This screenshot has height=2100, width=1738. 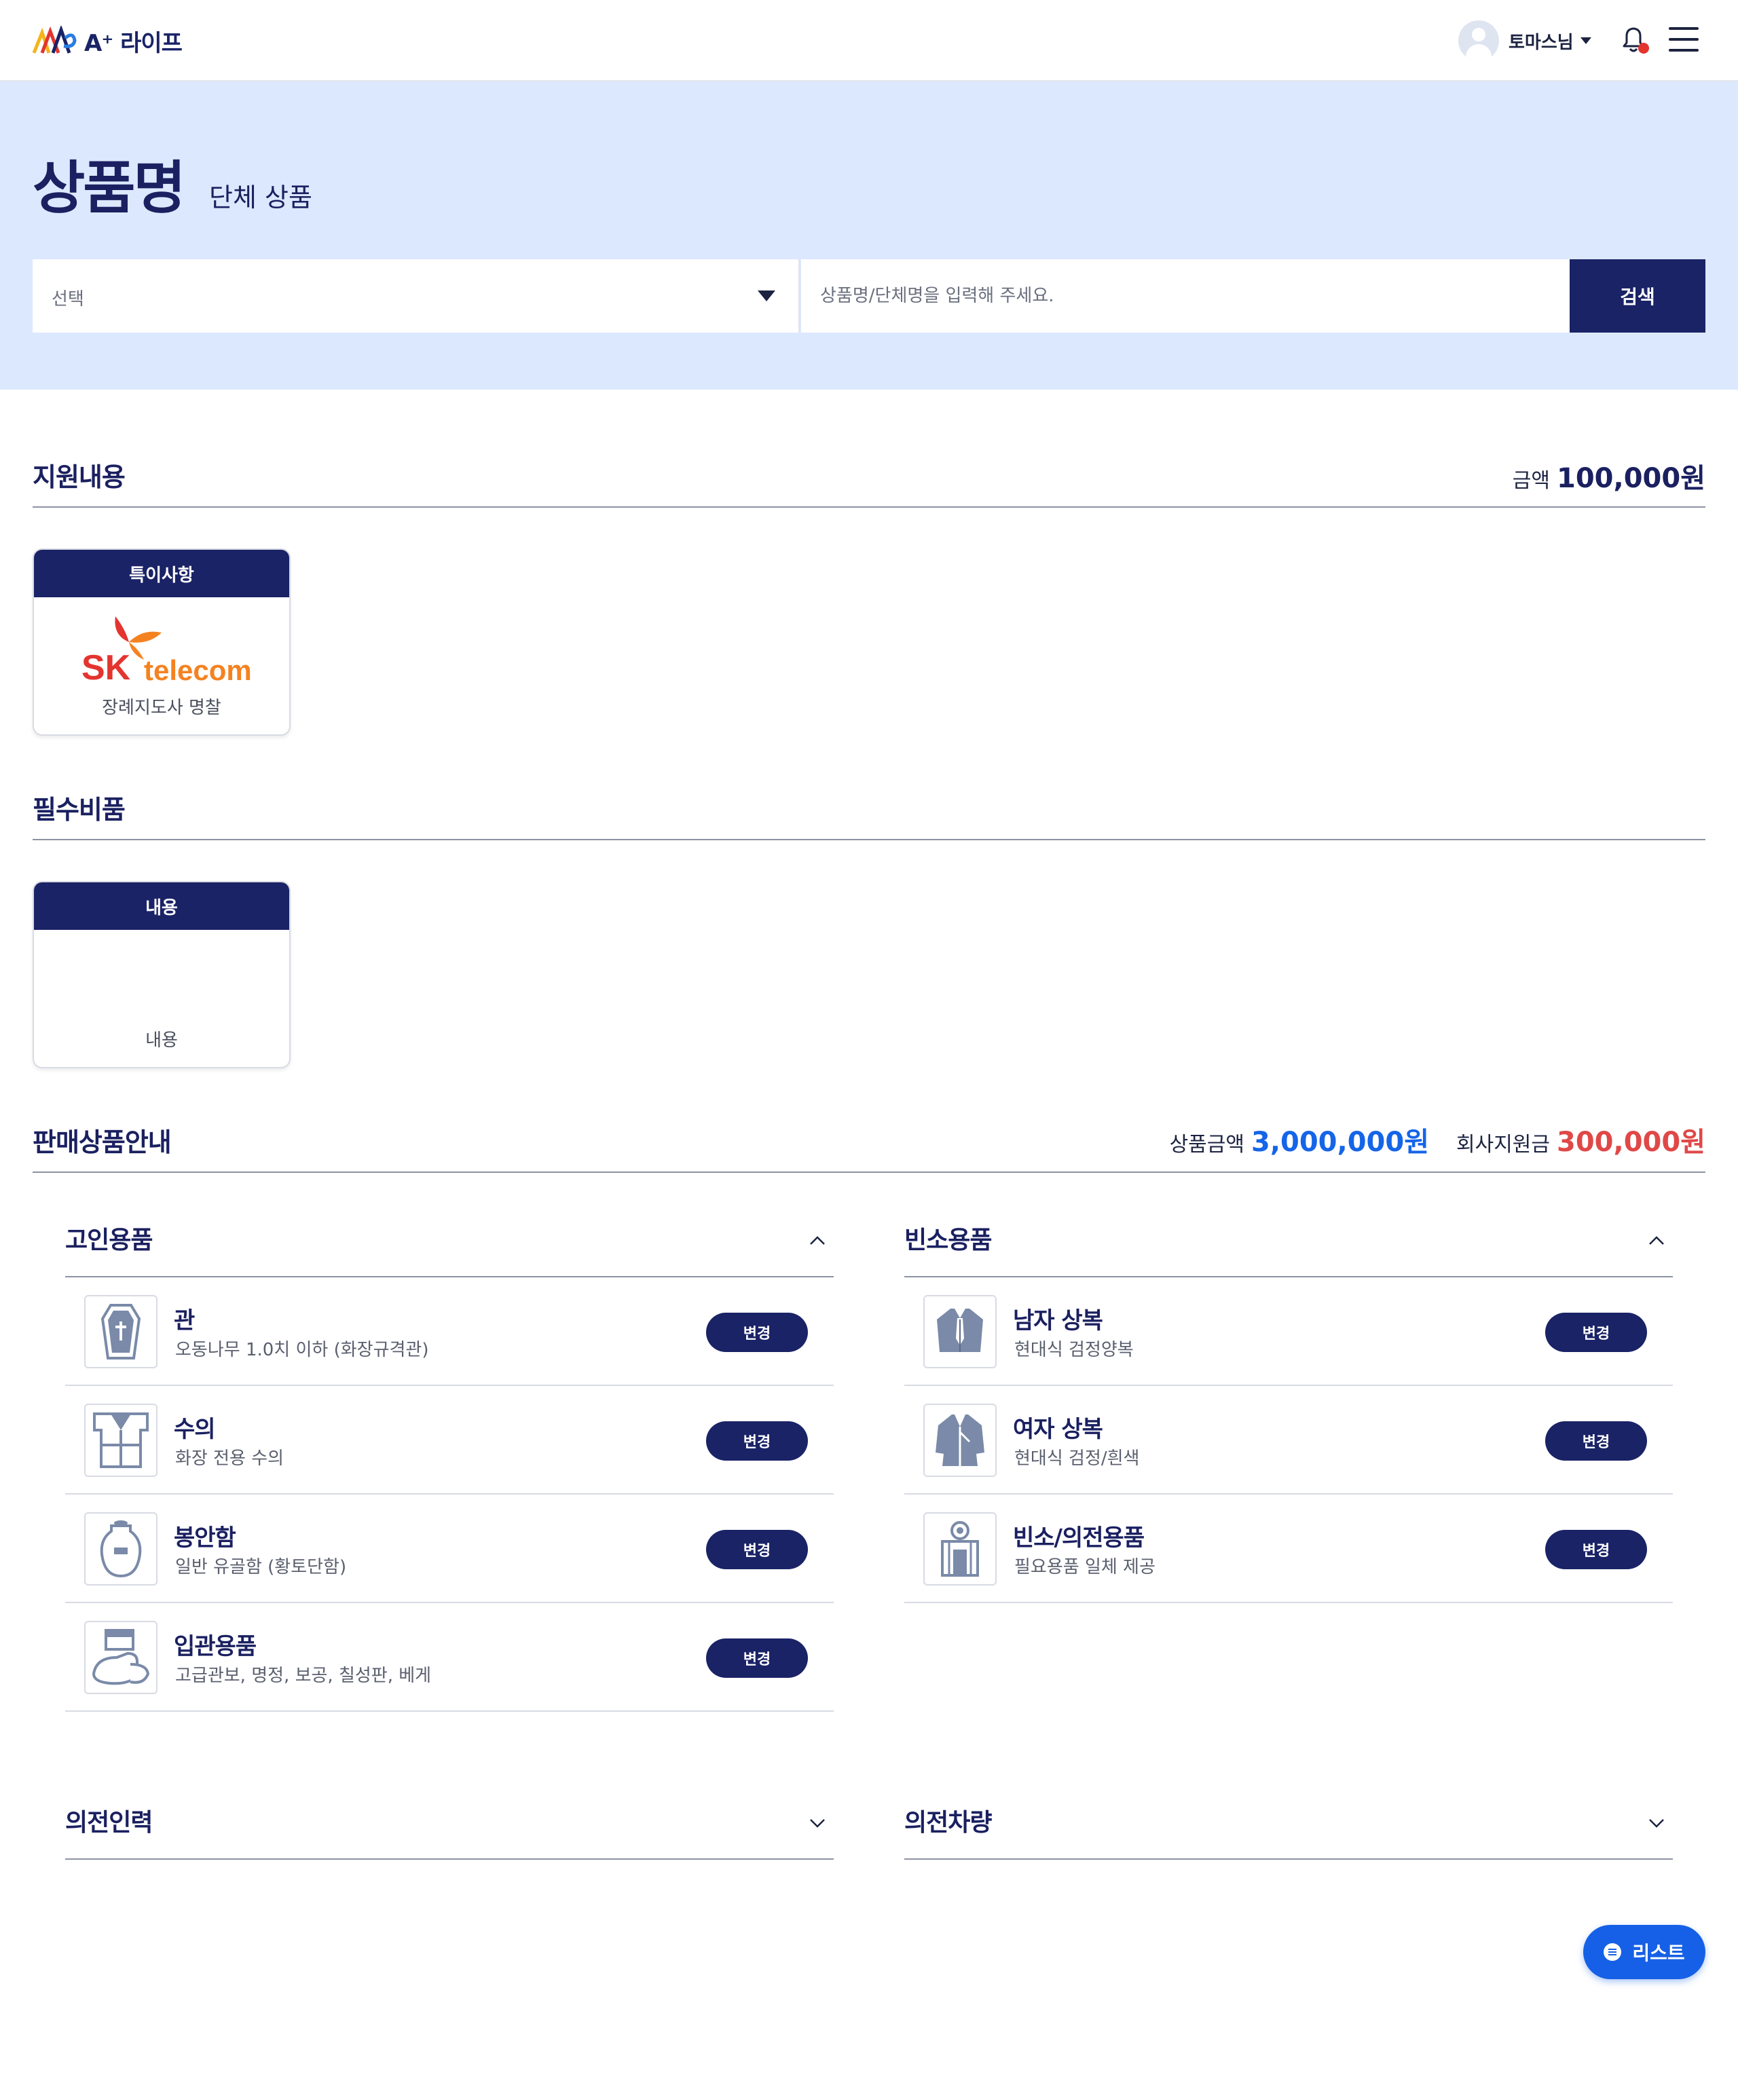 What do you see at coordinates (1288, 1549) in the screenshot?
I see `list-item: 빈소/의전용품 필요용품 일체 제공 변경` at bounding box center [1288, 1549].